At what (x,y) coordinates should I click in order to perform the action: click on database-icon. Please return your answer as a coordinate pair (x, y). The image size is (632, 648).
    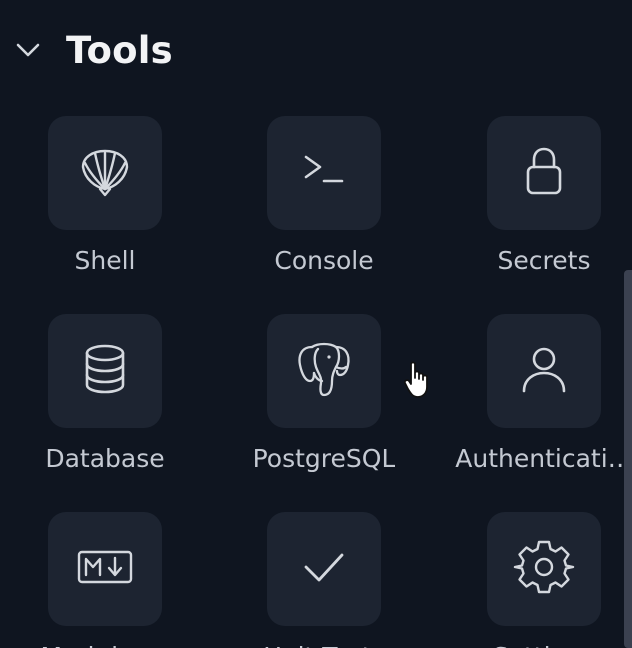
    Looking at the image, I should click on (105, 371).